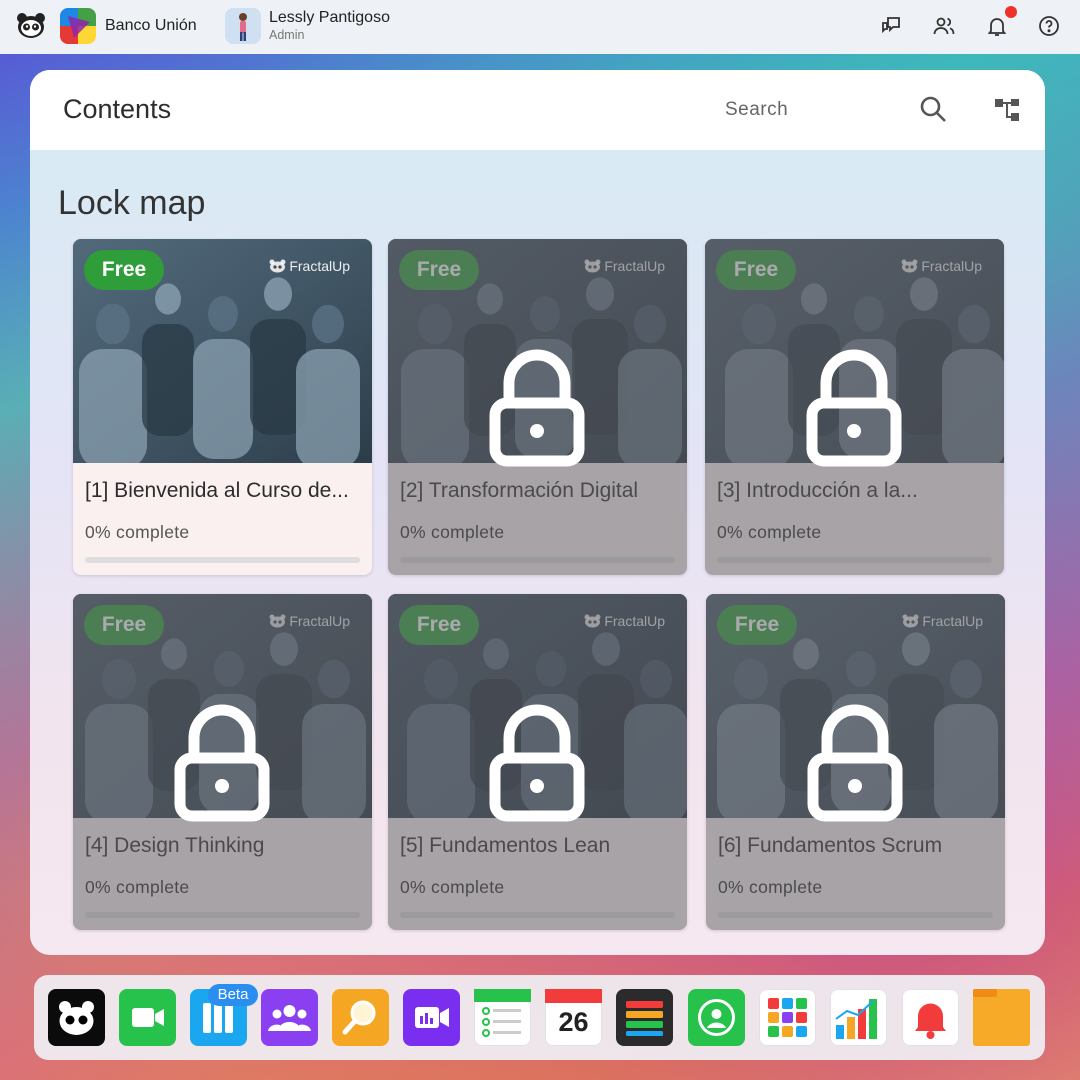  I want to click on search-input: Search, so click(756, 110).